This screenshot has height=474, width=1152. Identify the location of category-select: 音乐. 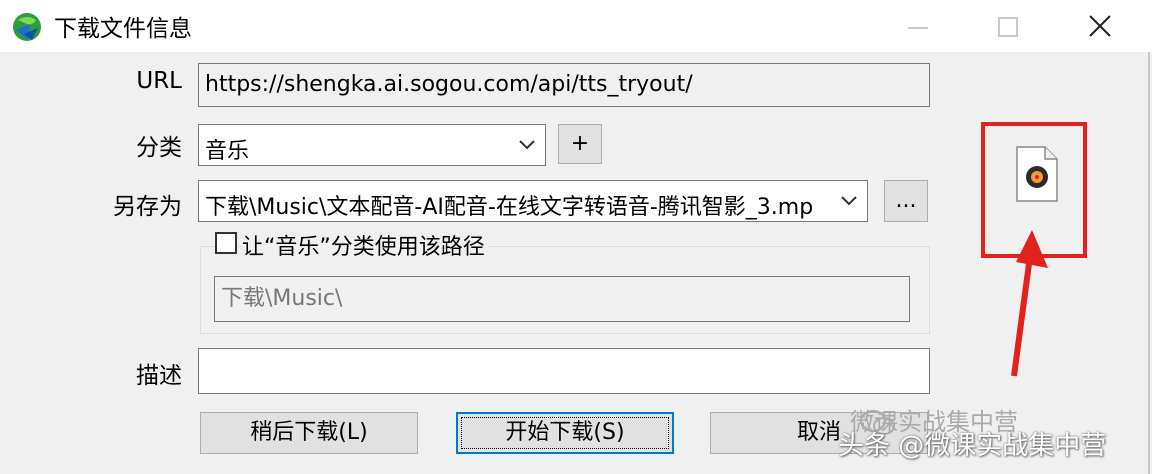
(372, 145).